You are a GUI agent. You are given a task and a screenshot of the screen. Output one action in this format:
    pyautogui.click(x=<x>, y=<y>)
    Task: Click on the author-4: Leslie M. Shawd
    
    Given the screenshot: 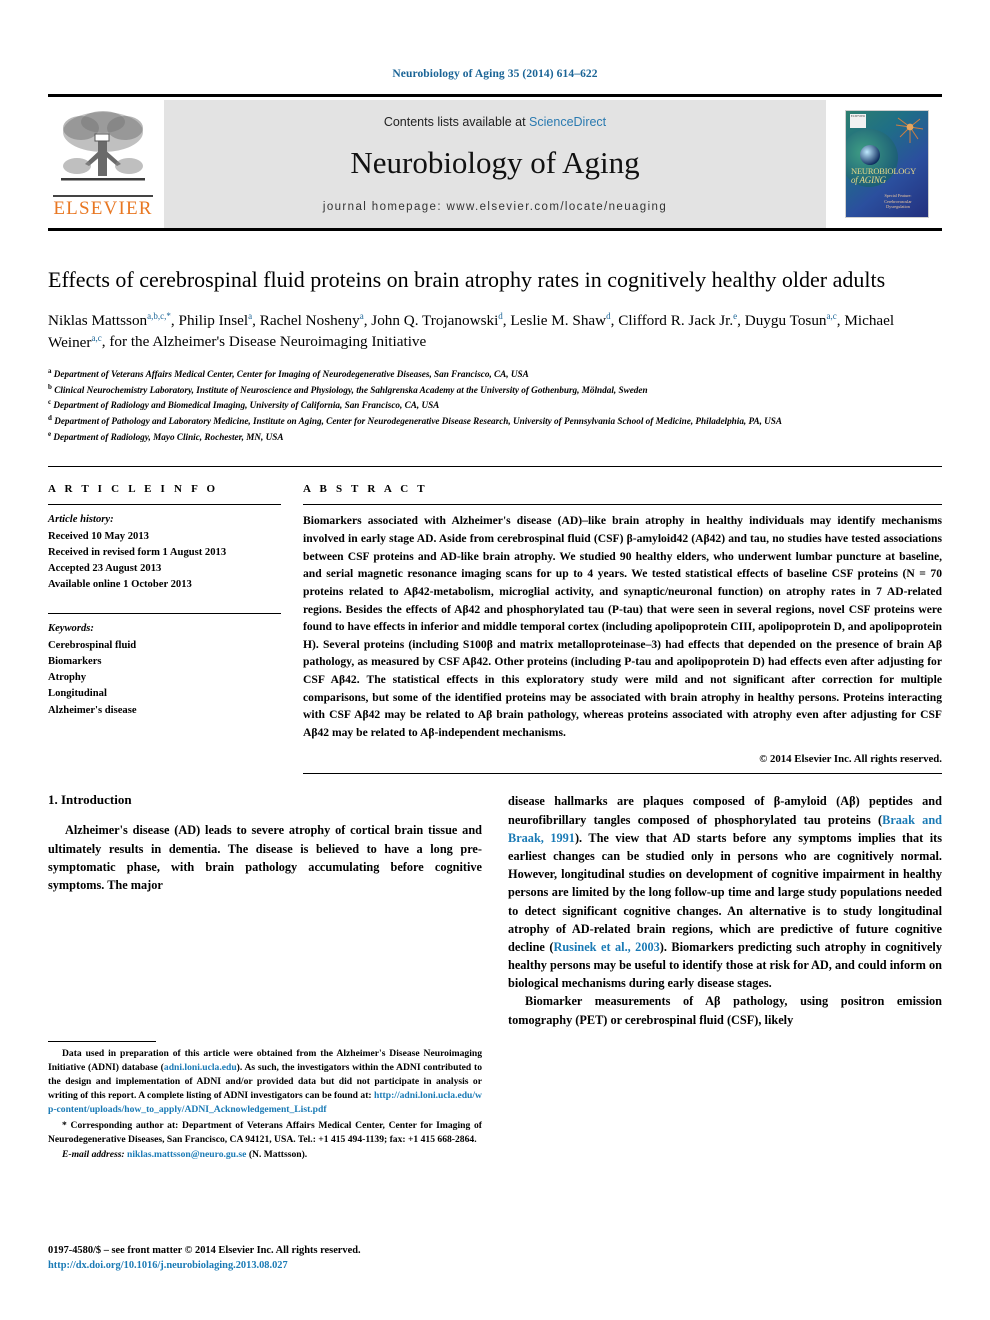 What is the action you would take?
    pyautogui.click(x=560, y=319)
    